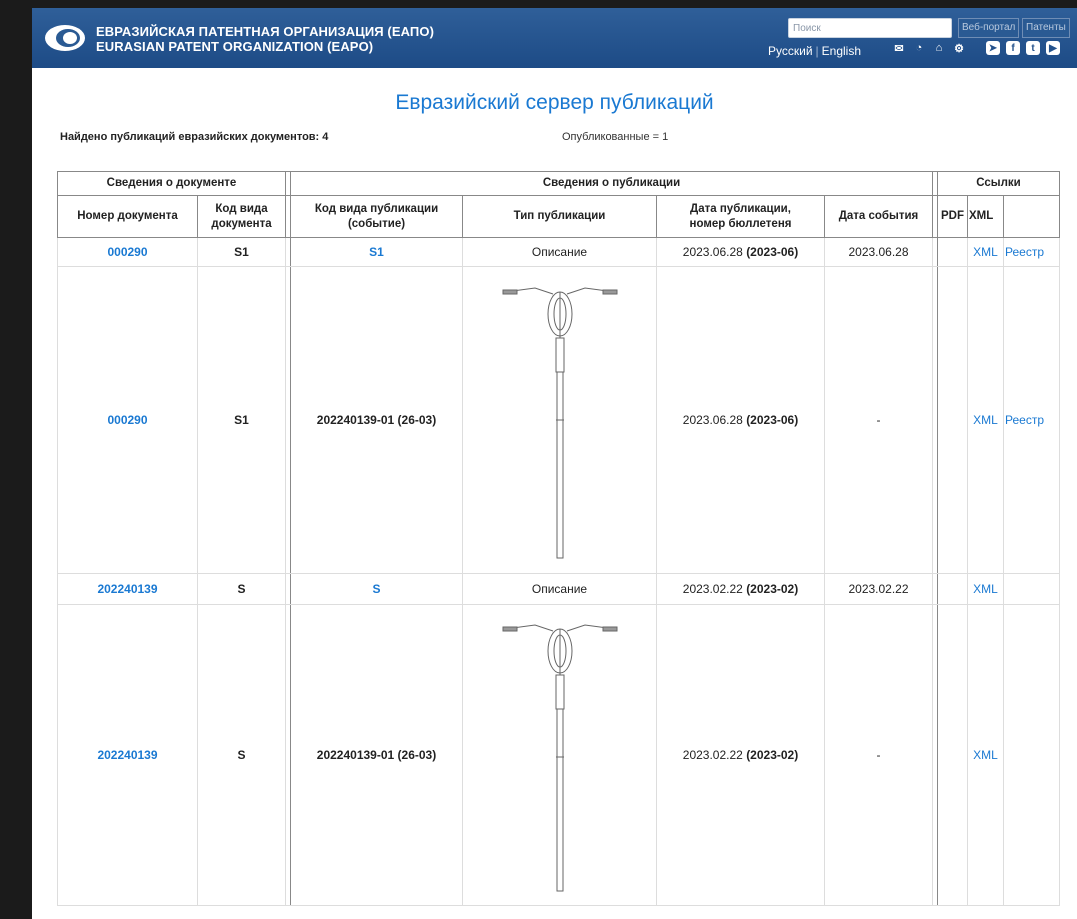  Describe the element at coordinates (976, 48) in the screenshot. I see `header-icons: ✉ ◔ ⌂ ⚙ ➤ f t ▶` at that location.